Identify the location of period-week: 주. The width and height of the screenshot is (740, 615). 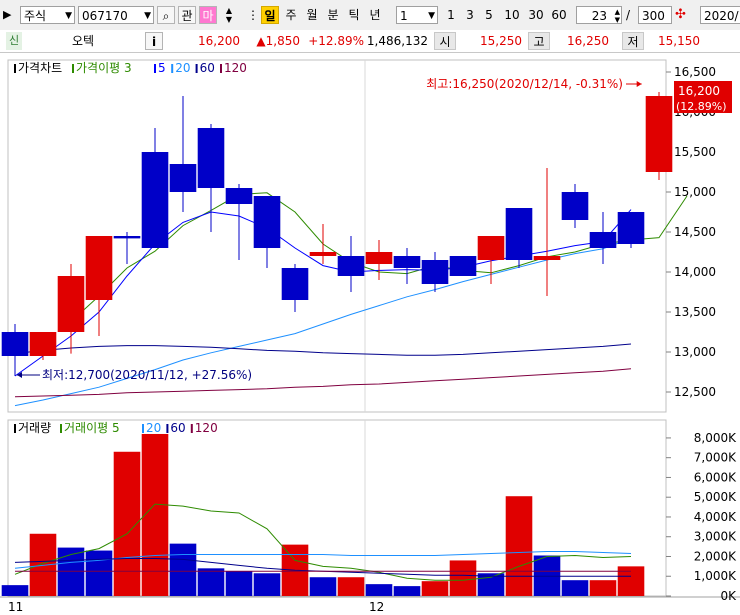
(291, 15).